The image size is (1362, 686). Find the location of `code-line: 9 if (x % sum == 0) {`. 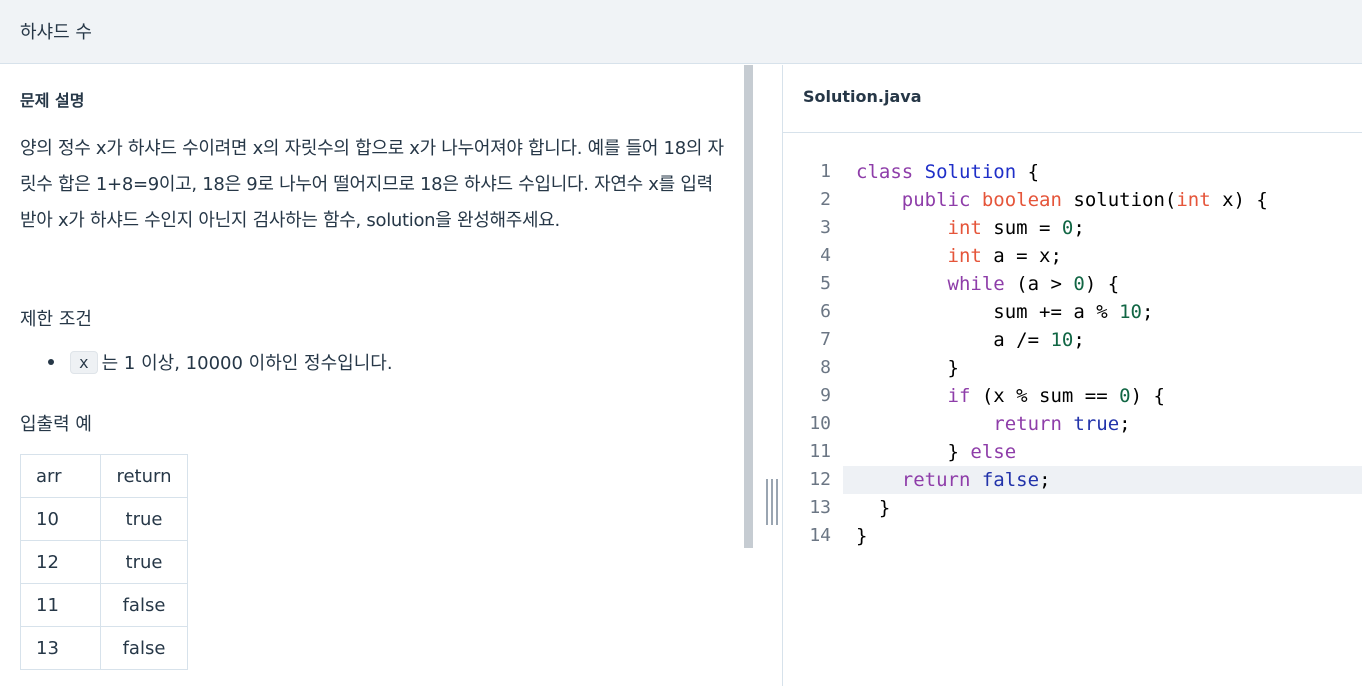

code-line: 9 if (x % sum == 0) { is located at coordinates (1072, 396).